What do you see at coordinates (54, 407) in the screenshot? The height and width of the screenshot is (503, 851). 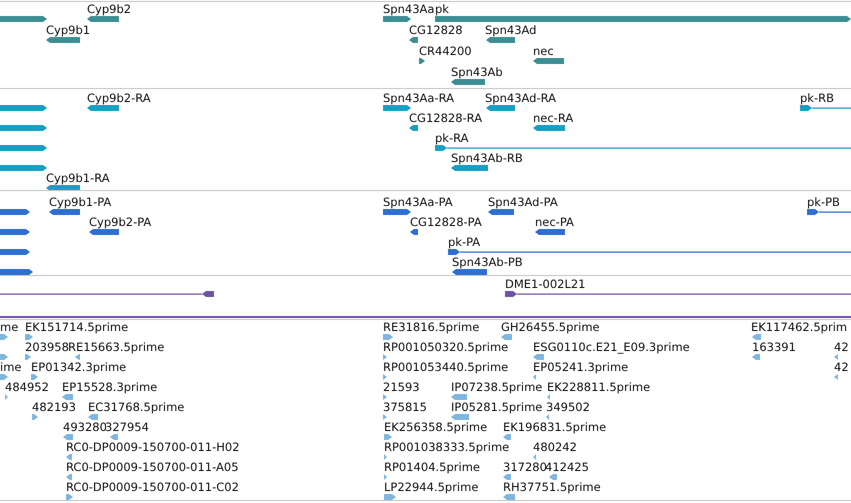 I see `feature-label: 482193` at bounding box center [54, 407].